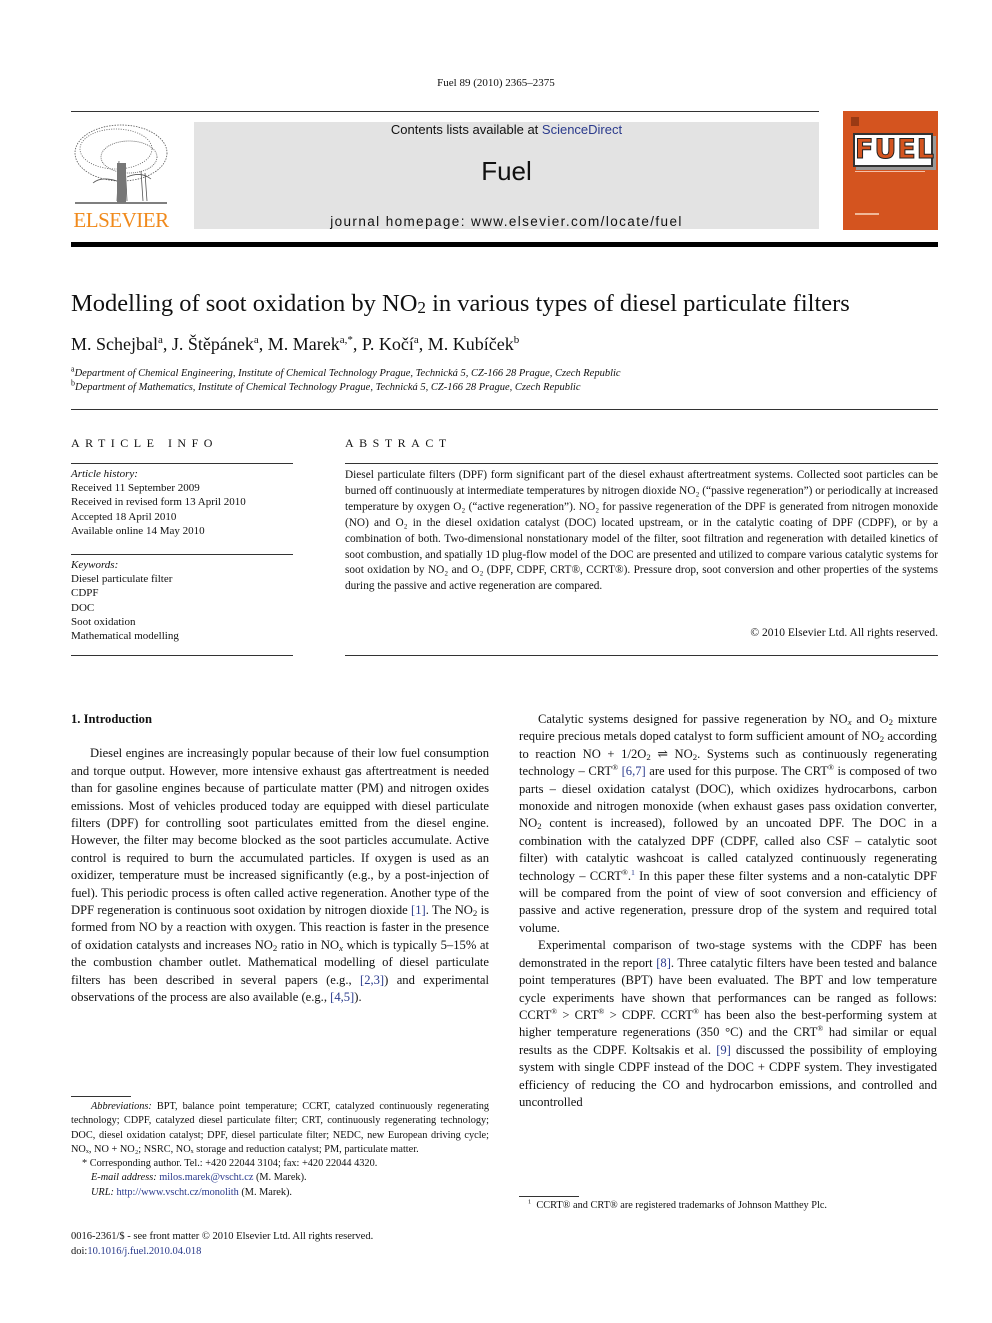  What do you see at coordinates (894, 150) in the screenshot?
I see `cover-title: FUEL` at bounding box center [894, 150].